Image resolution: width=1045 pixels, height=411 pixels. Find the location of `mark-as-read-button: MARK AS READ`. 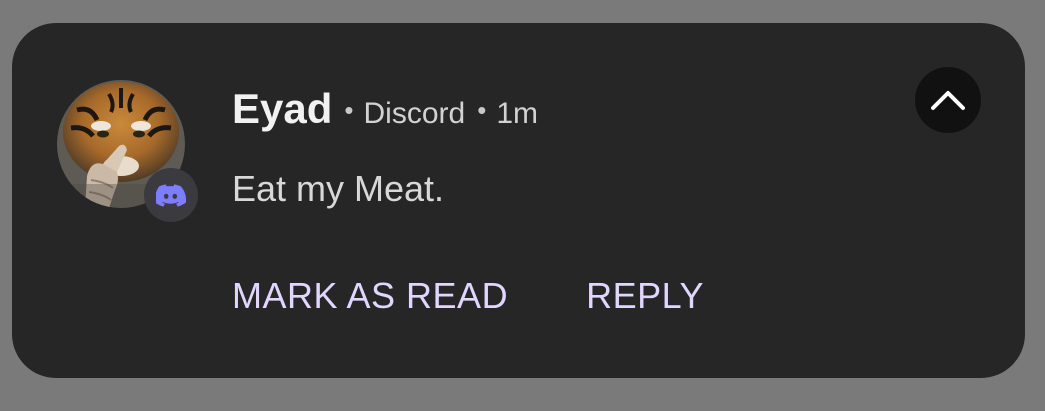

mark-as-read-button: MARK AS READ is located at coordinates (370, 296).